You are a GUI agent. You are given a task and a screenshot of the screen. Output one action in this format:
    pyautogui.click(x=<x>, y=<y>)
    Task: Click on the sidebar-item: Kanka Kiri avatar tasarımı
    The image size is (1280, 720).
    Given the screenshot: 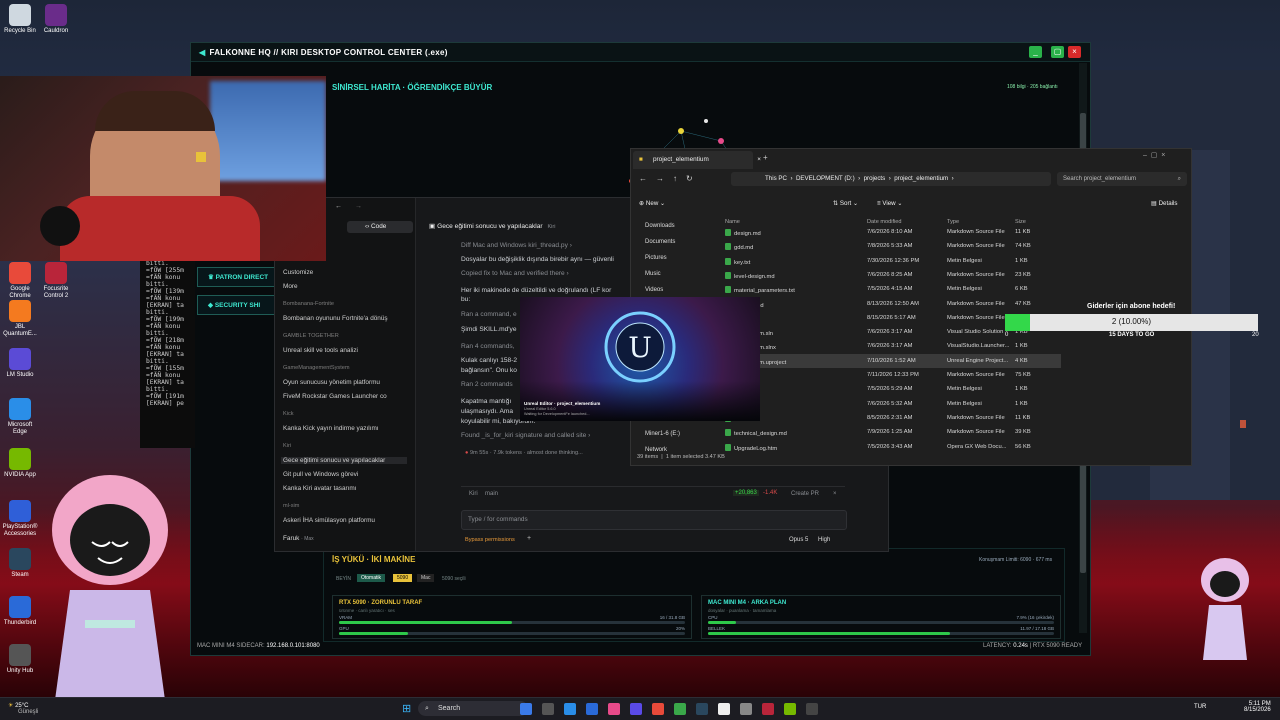 What is the action you would take?
    pyautogui.click(x=320, y=488)
    